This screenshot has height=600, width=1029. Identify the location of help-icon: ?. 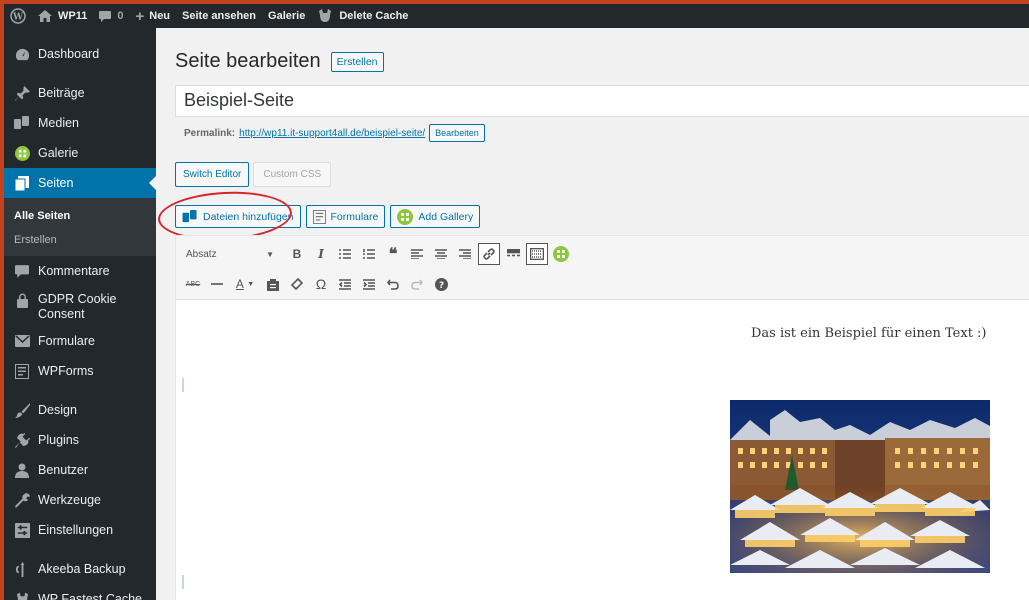
(441, 284).